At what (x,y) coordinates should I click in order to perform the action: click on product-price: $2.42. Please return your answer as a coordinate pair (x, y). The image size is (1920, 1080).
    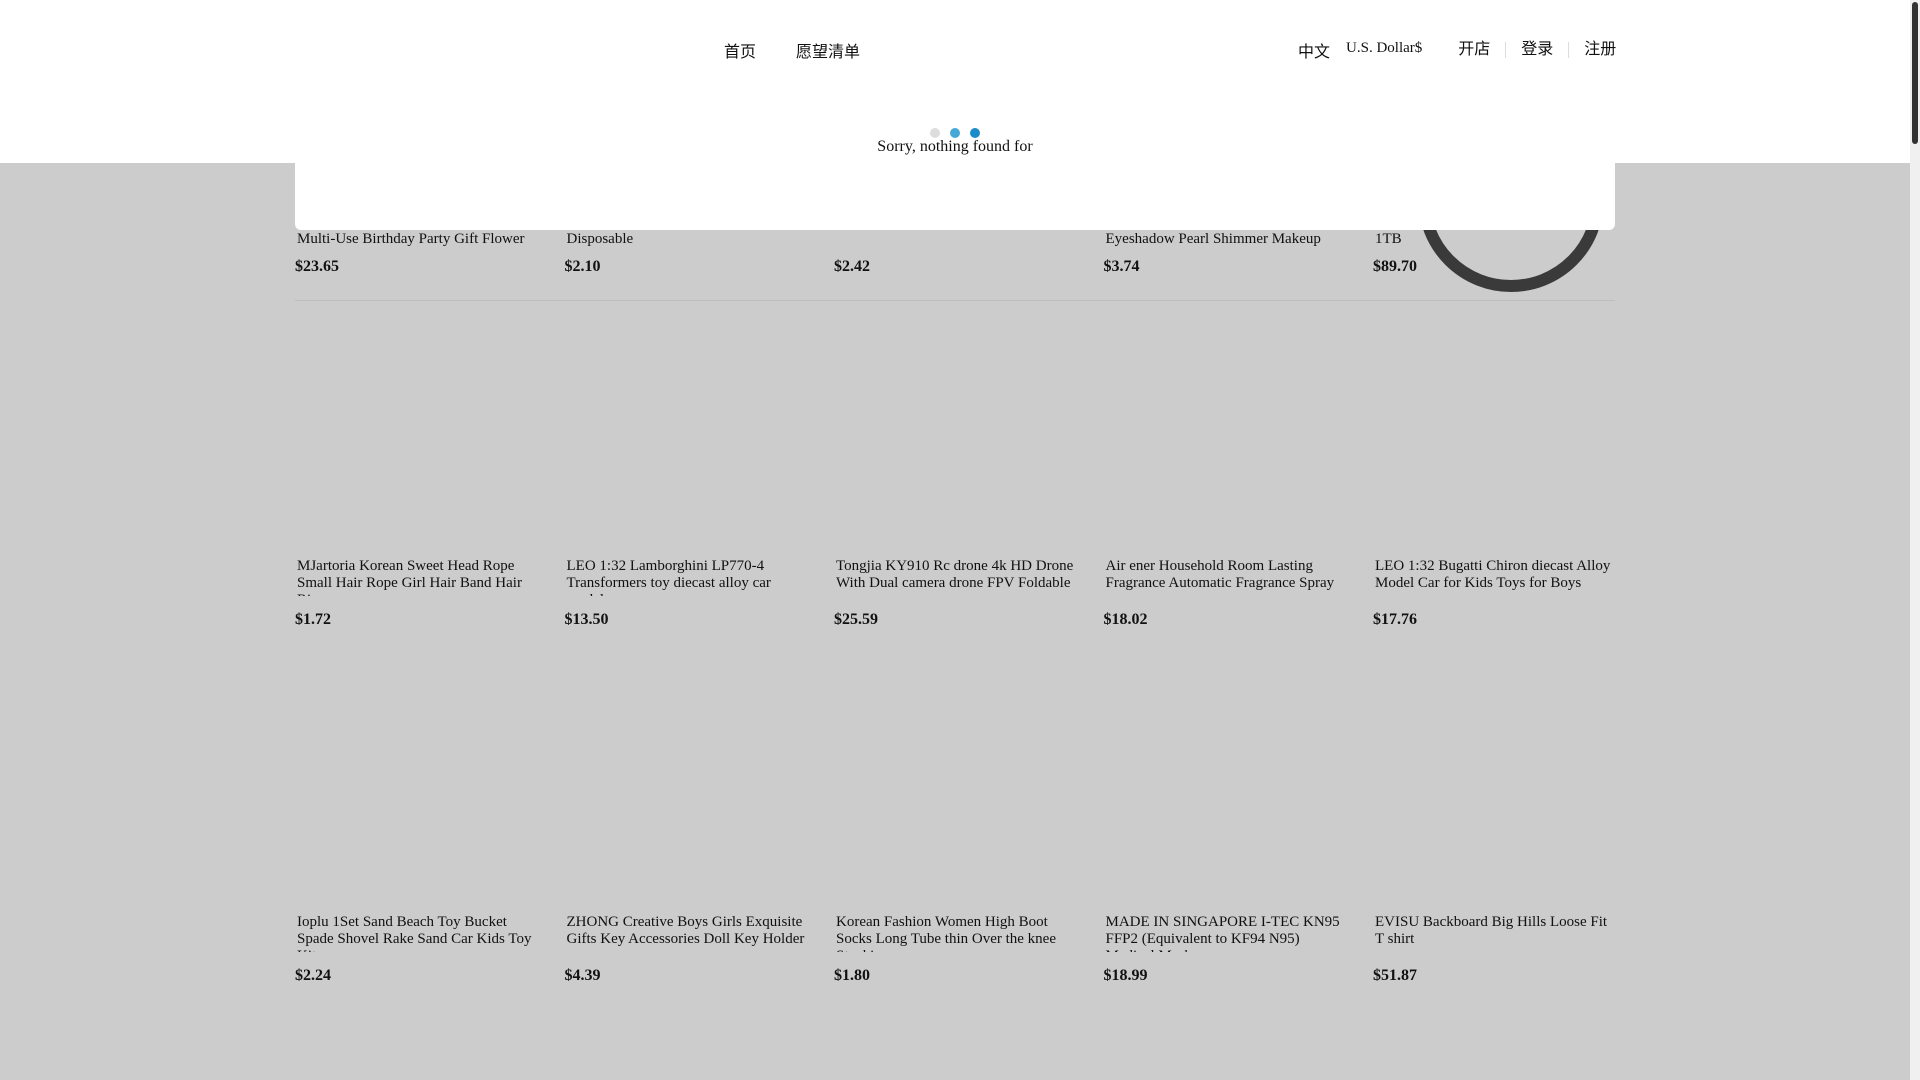
    Looking at the image, I should click on (852, 266).